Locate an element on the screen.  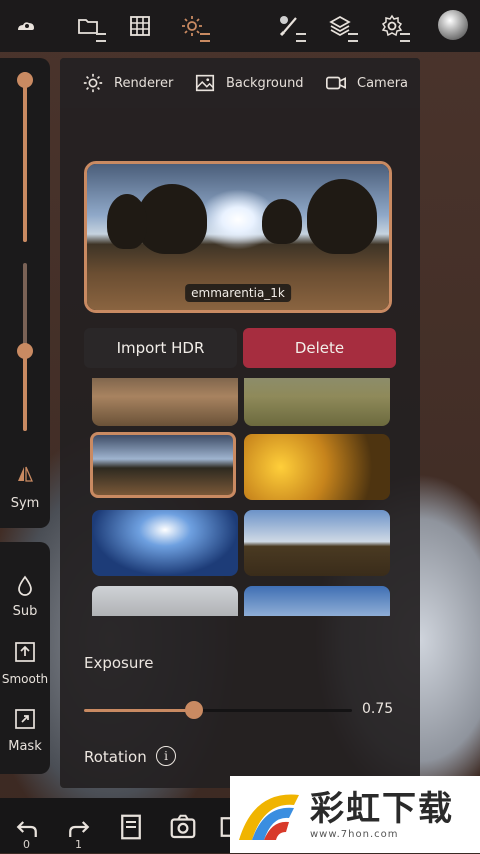
smooth-icon is located at coordinates (25, 652).